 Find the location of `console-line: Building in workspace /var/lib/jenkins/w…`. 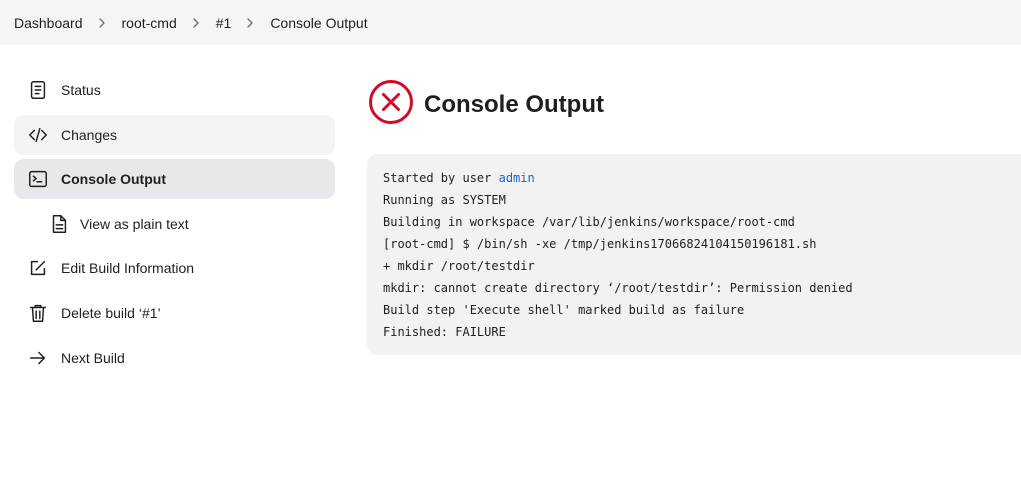

console-line: Building in workspace /var/lib/jenkins/w… is located at coordinates (589, 222).